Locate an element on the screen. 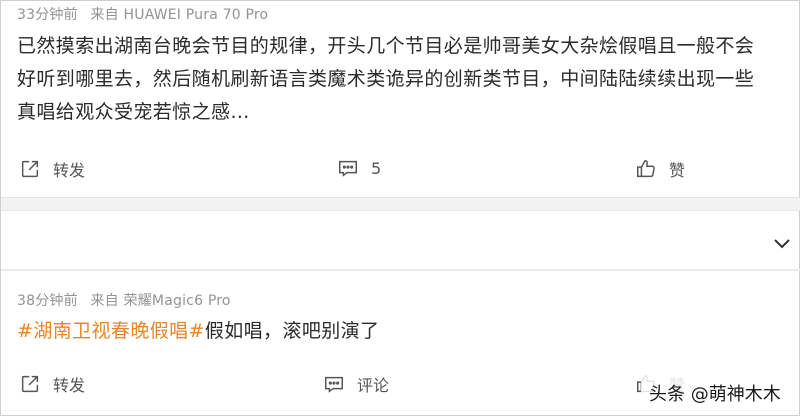 The image size is (800, 416). comment-1-line-2: 好听到哪里去，然后随机刷新语言类魔术类诡异的创新类节目，中间陆陆续续出现一些 is located at coordinates (386, 79).